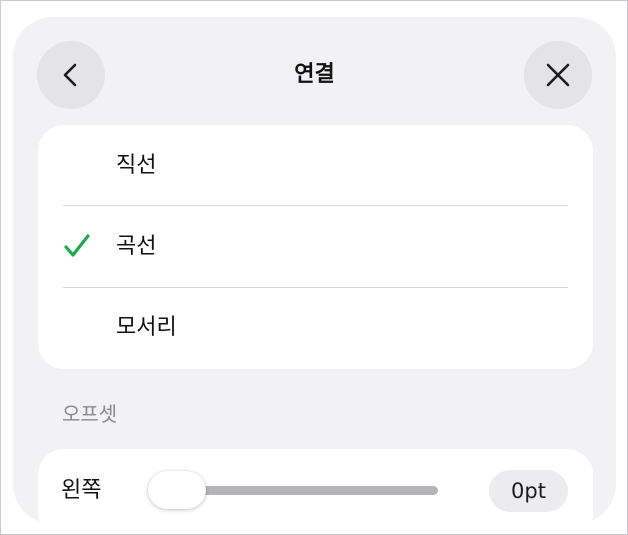 Image resolution: width=628 pixels, height=535 pixels. What do you see at coordinates (146, 327) in the screenshot?
I see `option-corner-label: 모서리` at bounding box center [146, 327].